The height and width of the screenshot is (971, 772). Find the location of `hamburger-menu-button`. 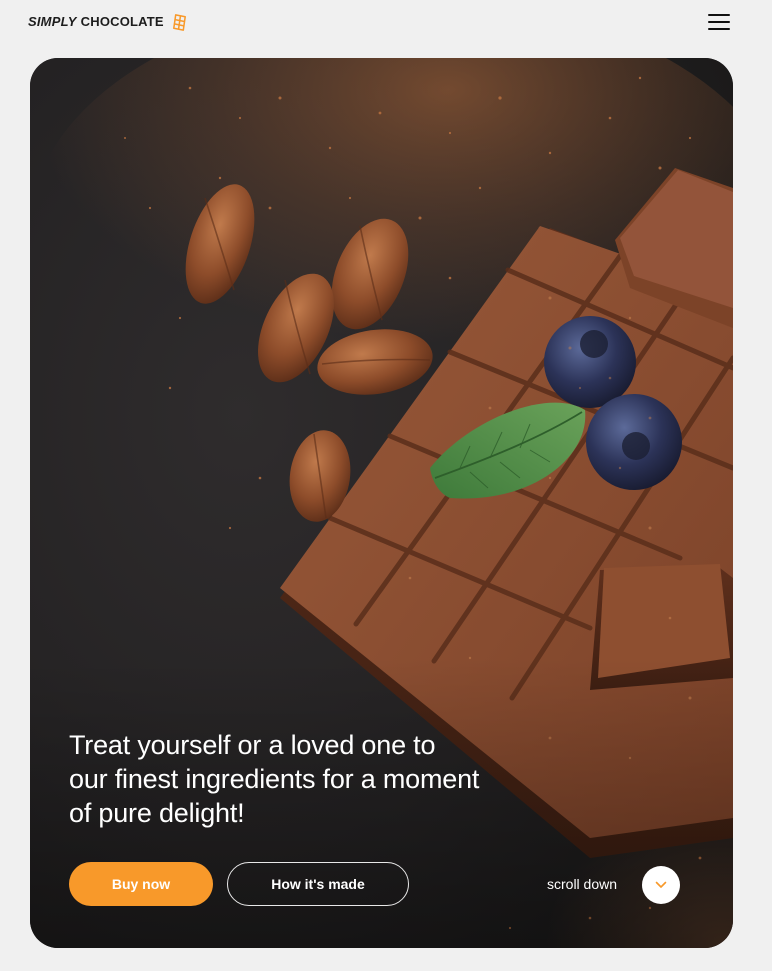

hamburger-menu-button is located at coordinates (719, 22).